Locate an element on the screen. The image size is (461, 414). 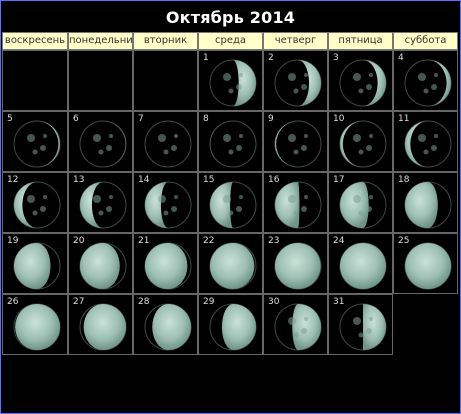
day-cell: 22 is located at coordinates (230, 263).